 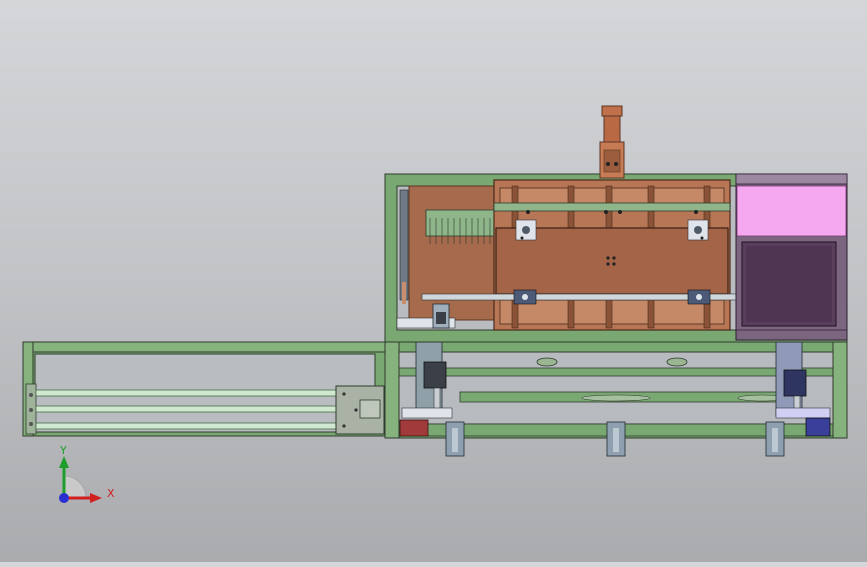 I want to click on left-extension-frame, so click(x=204, y=389).